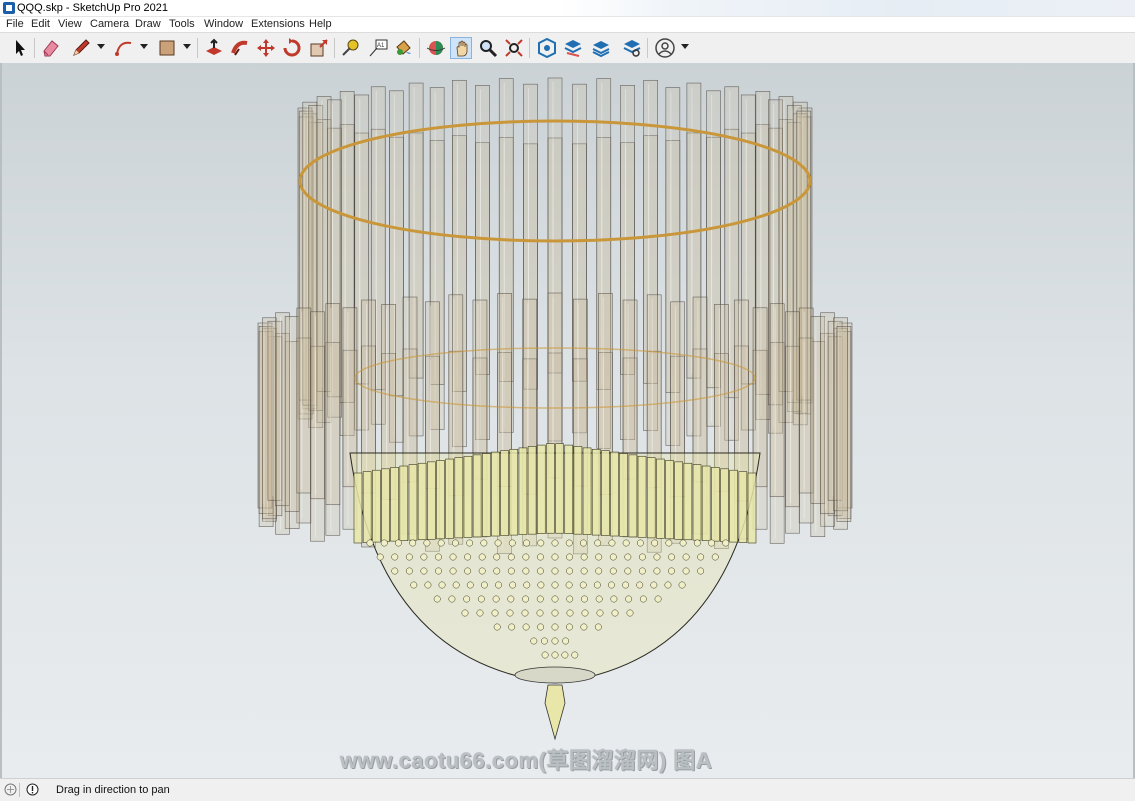 This screenshot has height=801, width=1135. I want to click on window-title: QQQ.skp - SketchUp Pro 2021, so click(93, 8).